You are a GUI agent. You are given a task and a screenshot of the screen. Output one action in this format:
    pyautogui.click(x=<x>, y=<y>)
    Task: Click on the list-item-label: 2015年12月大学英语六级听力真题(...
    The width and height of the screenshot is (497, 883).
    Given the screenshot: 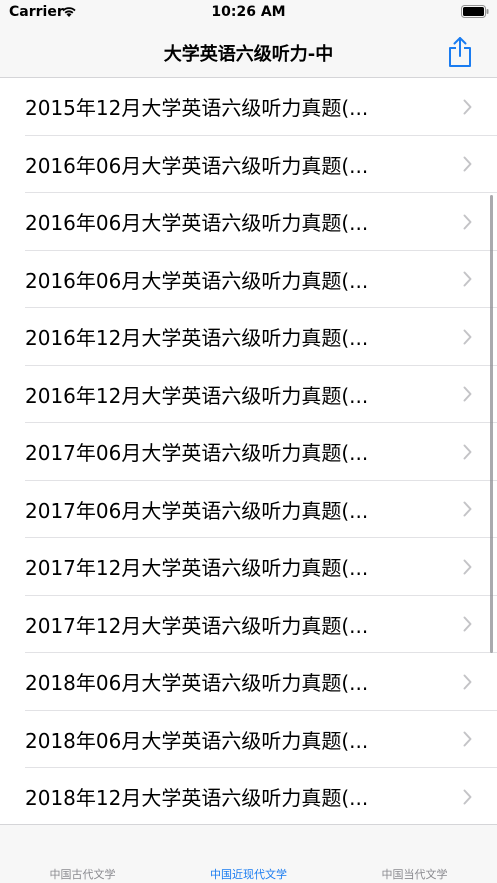 What is the action you would take?
    pyautogui.click(x=197, y=108)
    